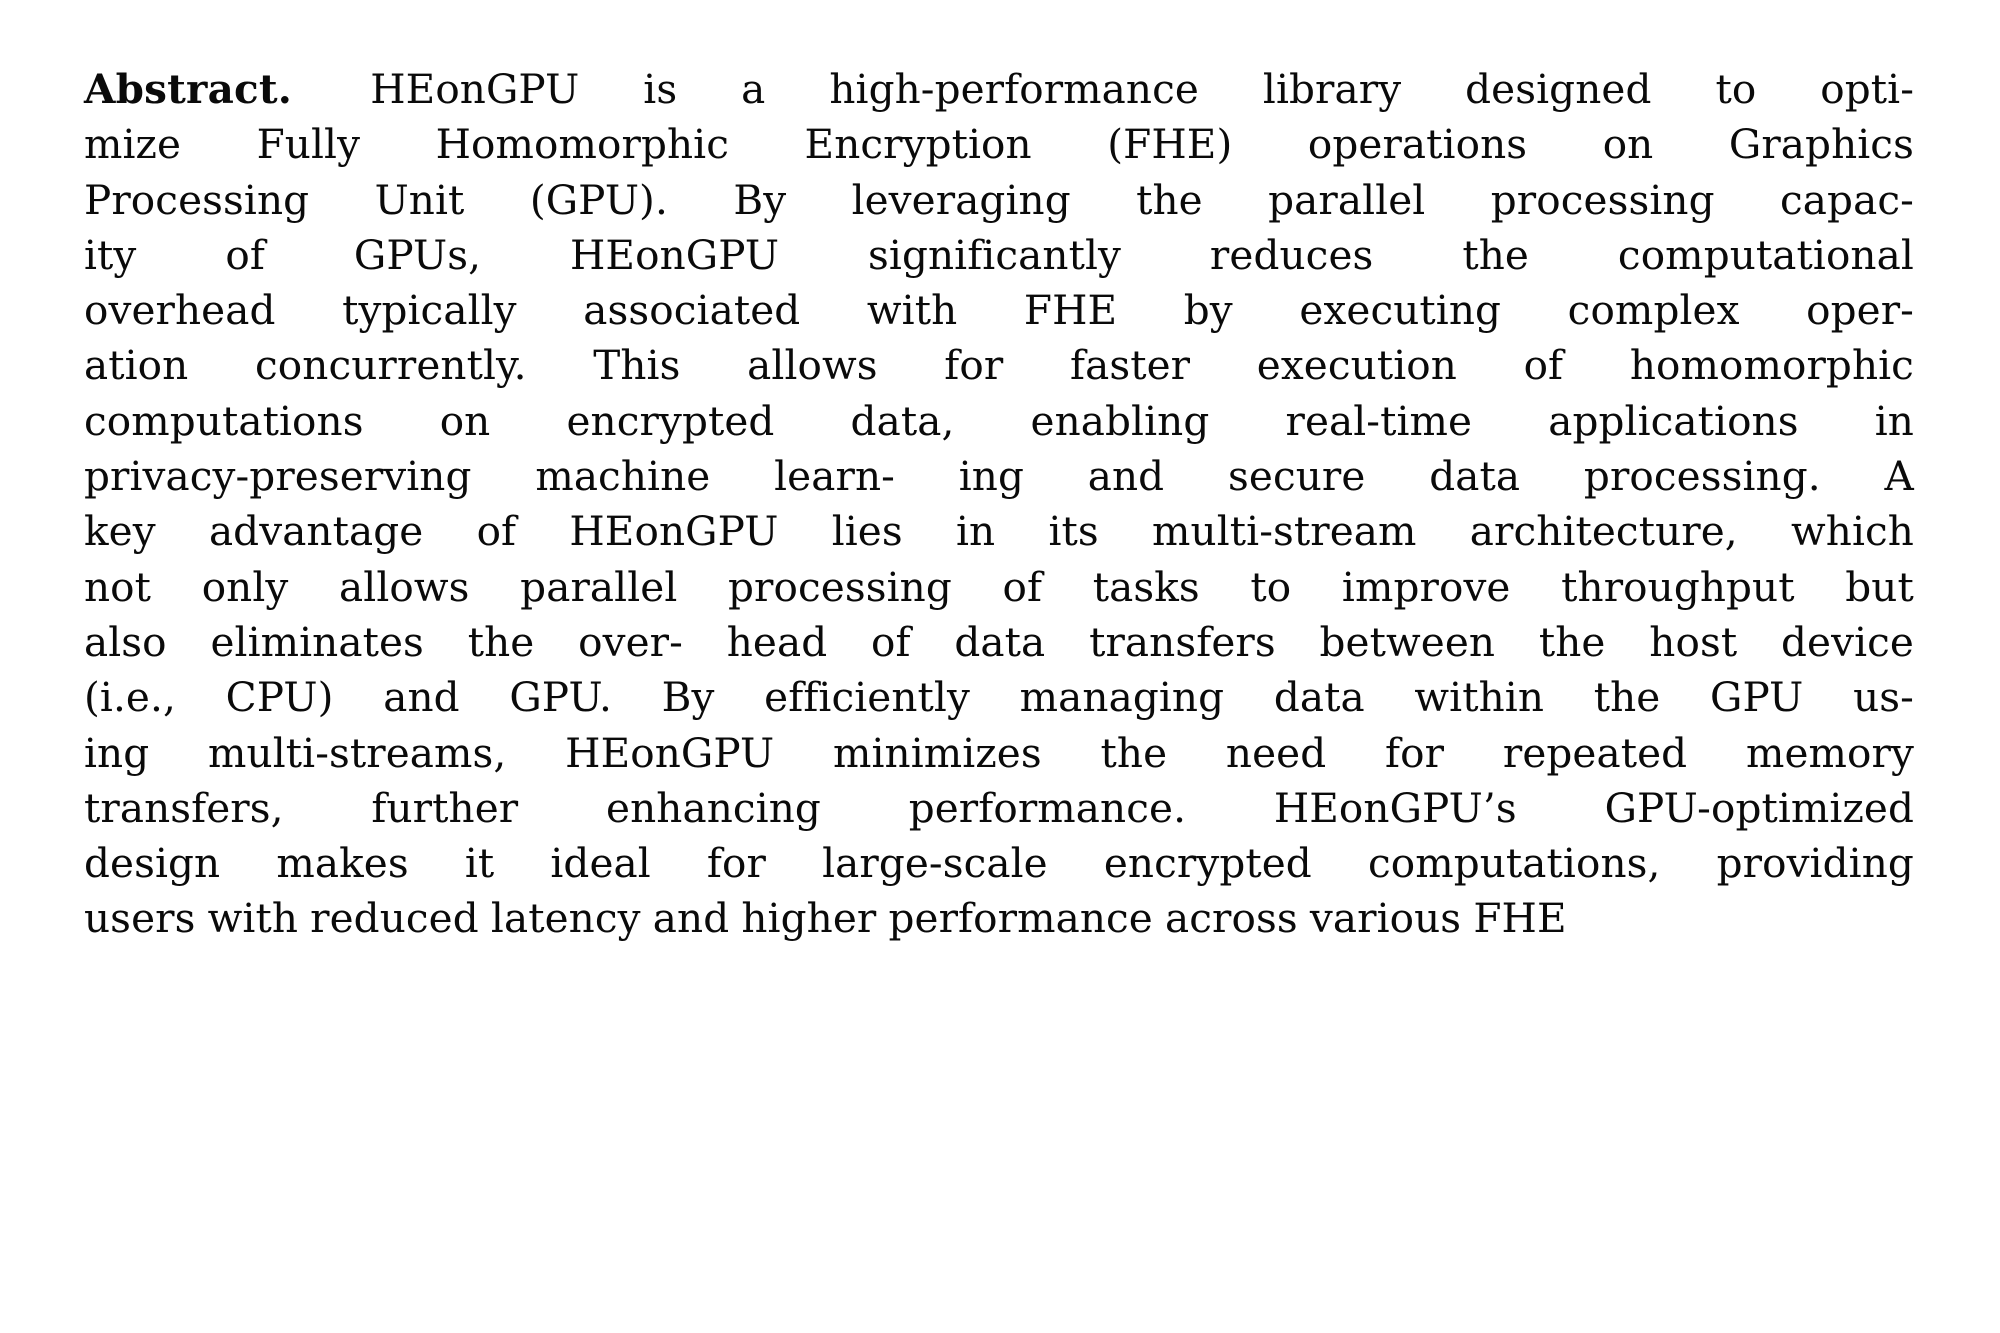  Describe the element at coordinates (1297, 476) in the screenshot. I see `word: secure` at that location.